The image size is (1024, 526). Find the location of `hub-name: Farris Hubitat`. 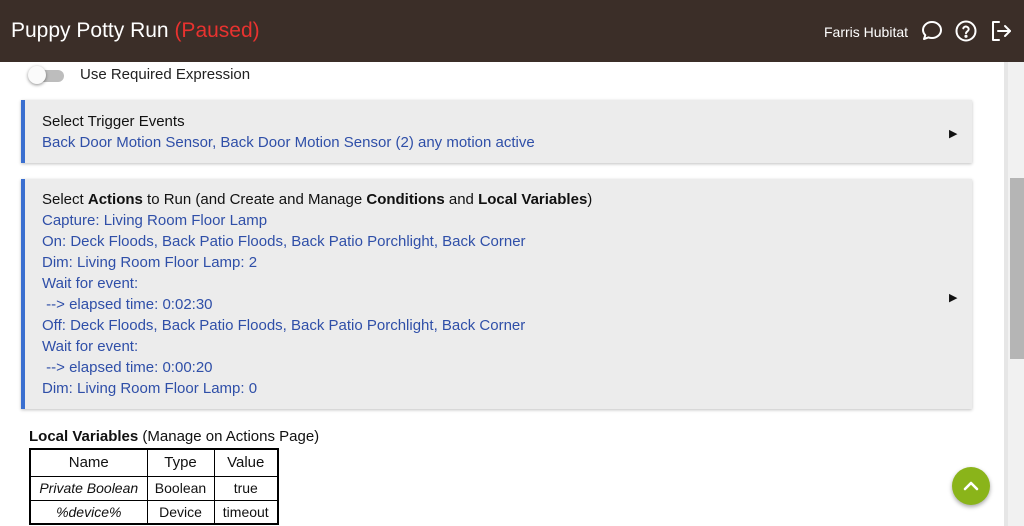

hub-name: Farris Hubitat is located at coordinates (866, 32).